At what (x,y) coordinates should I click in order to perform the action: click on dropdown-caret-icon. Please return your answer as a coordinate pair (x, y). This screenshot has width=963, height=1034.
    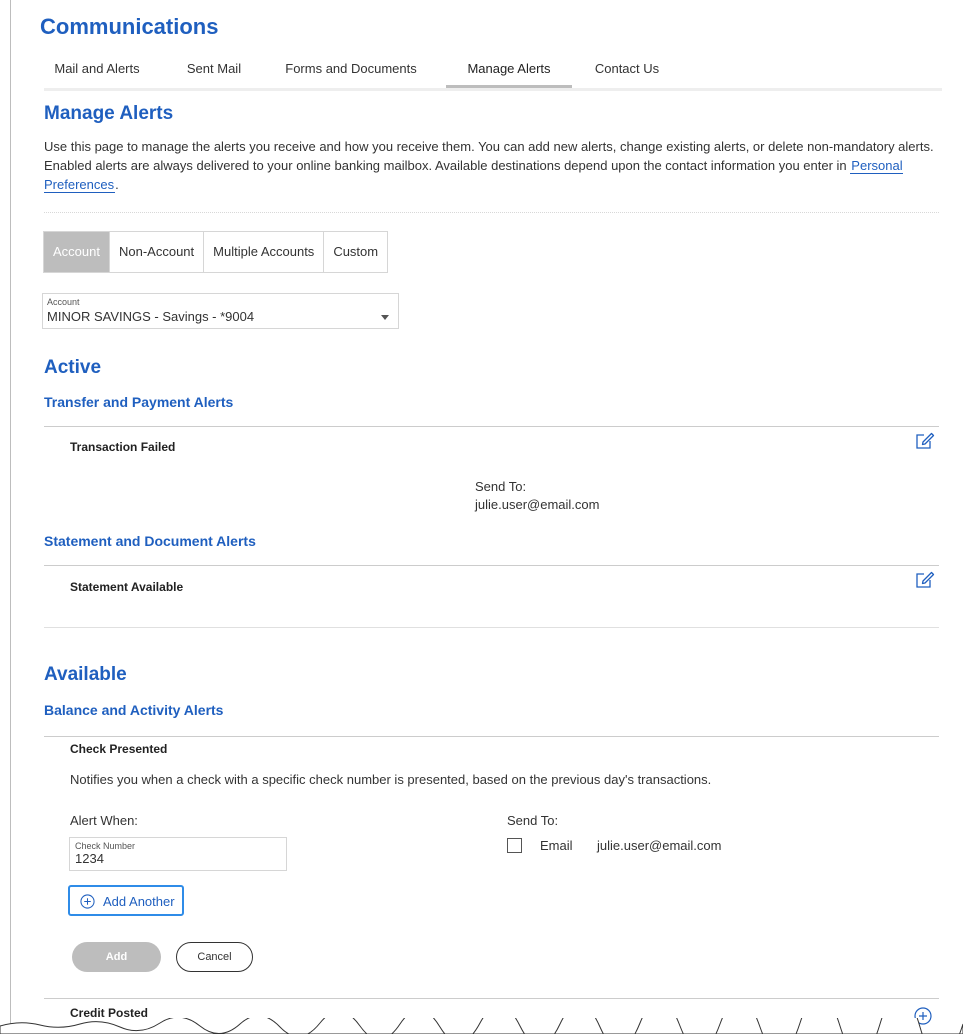
    Looking at the image, I should click on (385, 317).